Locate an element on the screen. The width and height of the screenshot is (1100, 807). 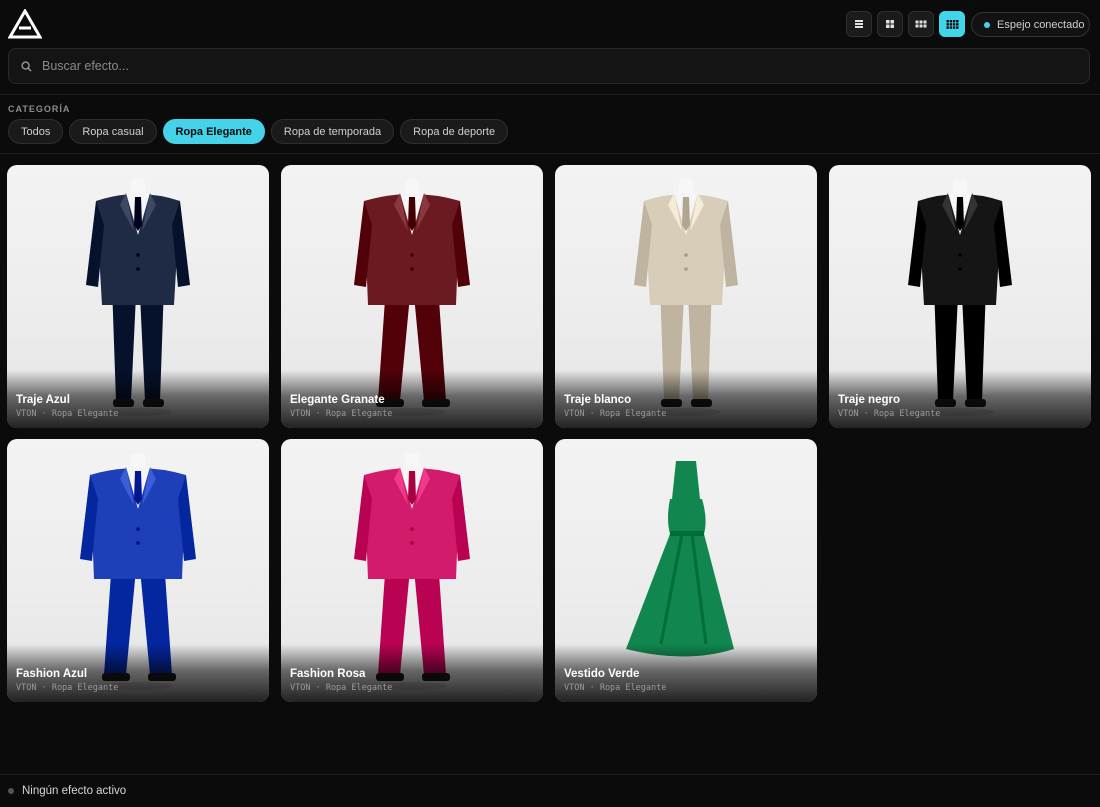
search-input is located at coordinates (542, 66).